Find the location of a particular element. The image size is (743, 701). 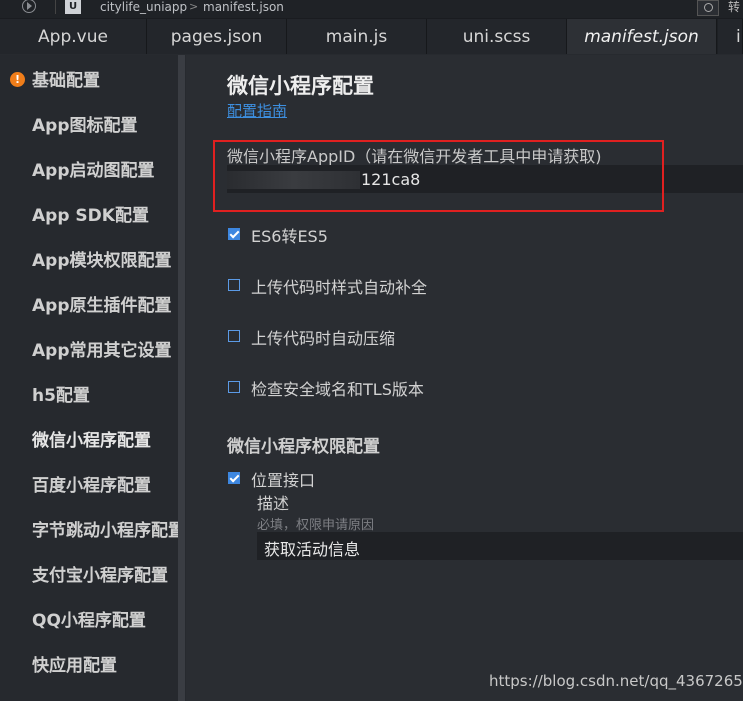

sidebar-item-app-other: App常用其它设置 is located at coordinates (102, 351).